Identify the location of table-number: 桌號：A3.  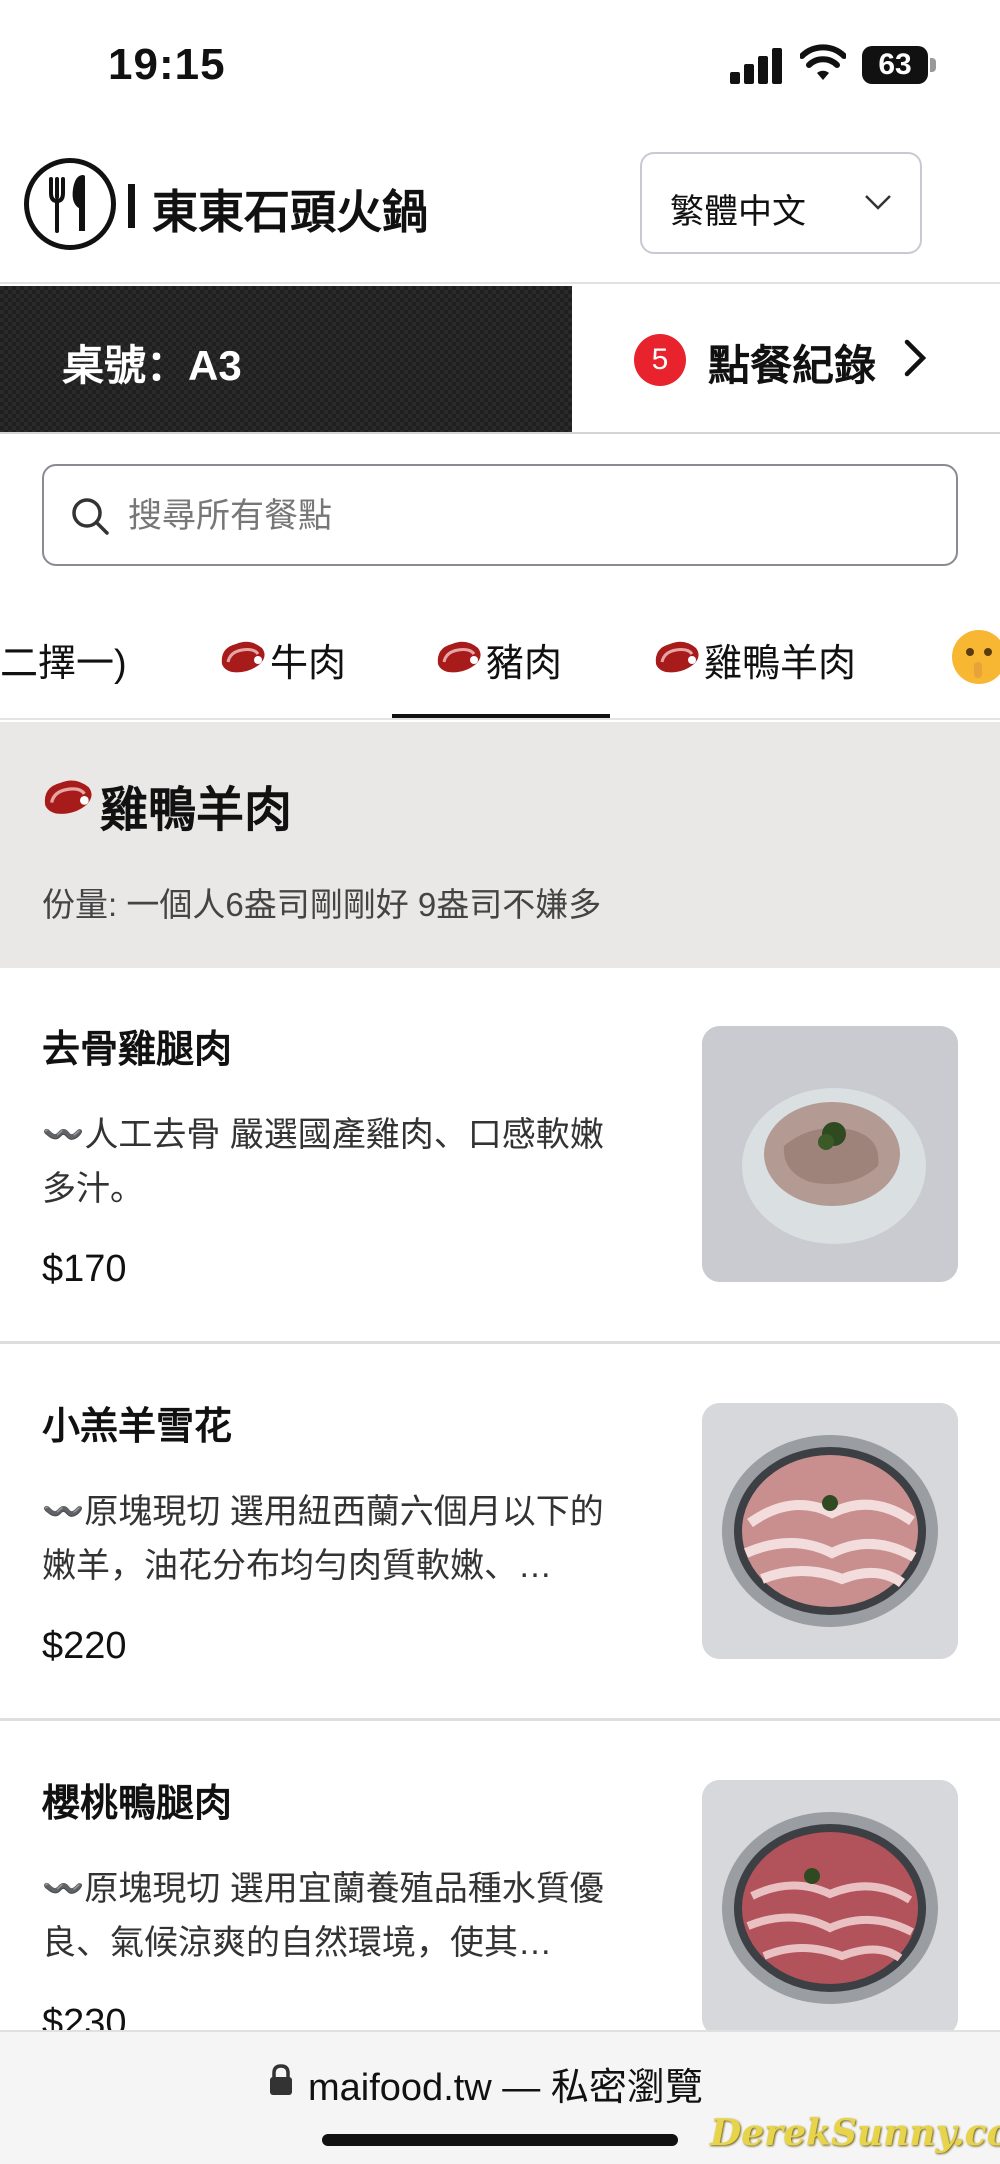
(152, 365).